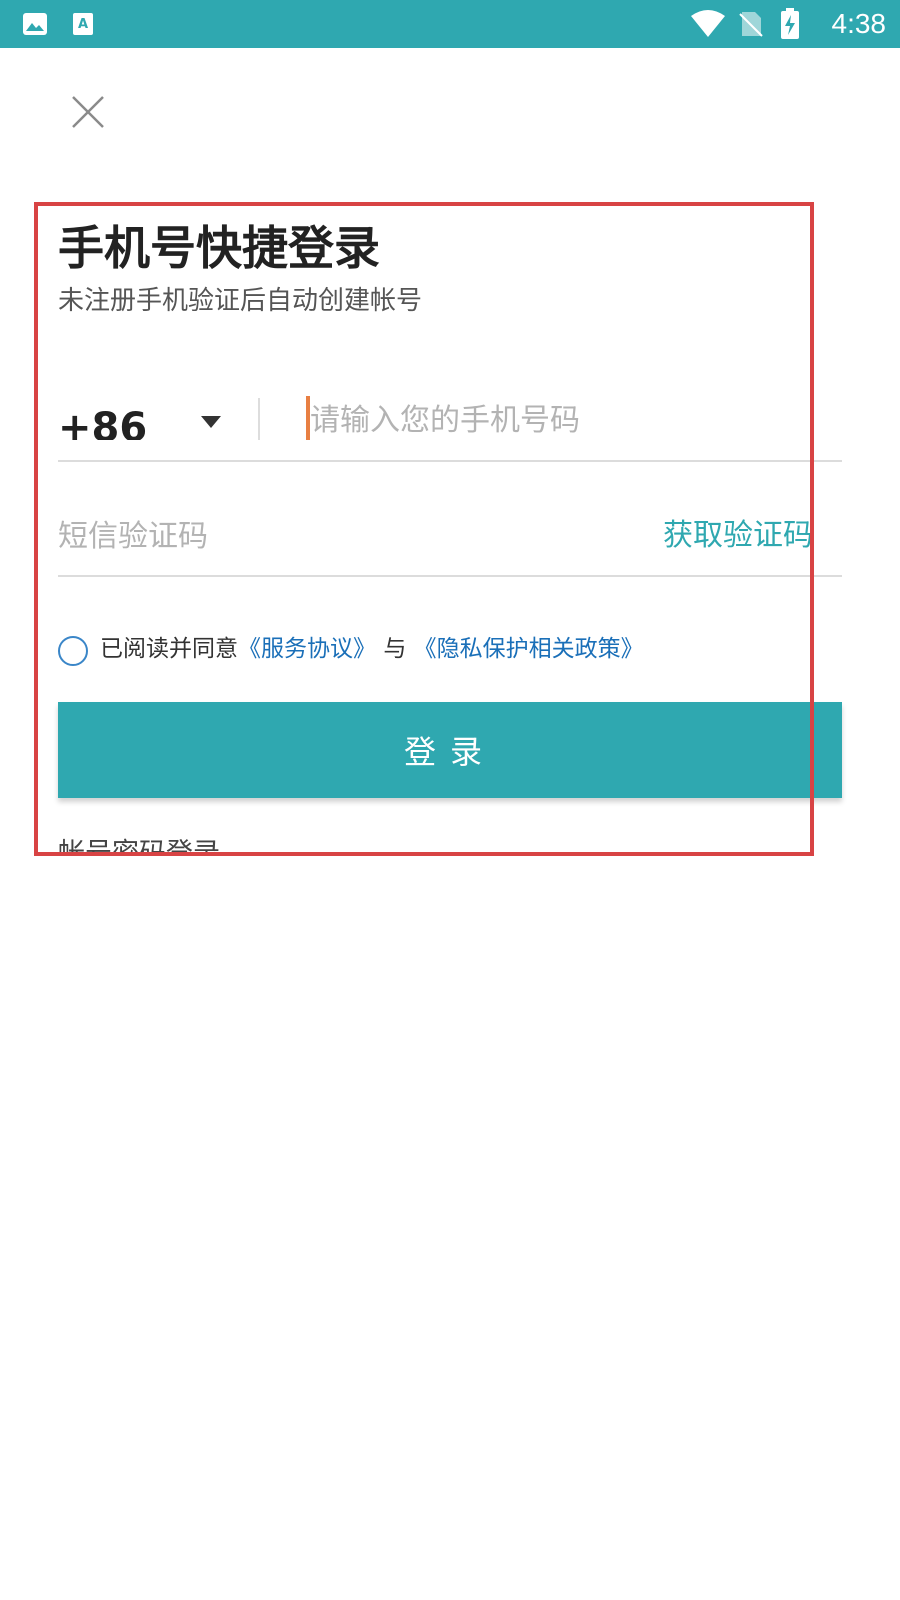 The width and height of the screenshot is (900, 1600). Describe the element at coordinates (259, 419) in the screenshot. I see `field-divider` at that location.